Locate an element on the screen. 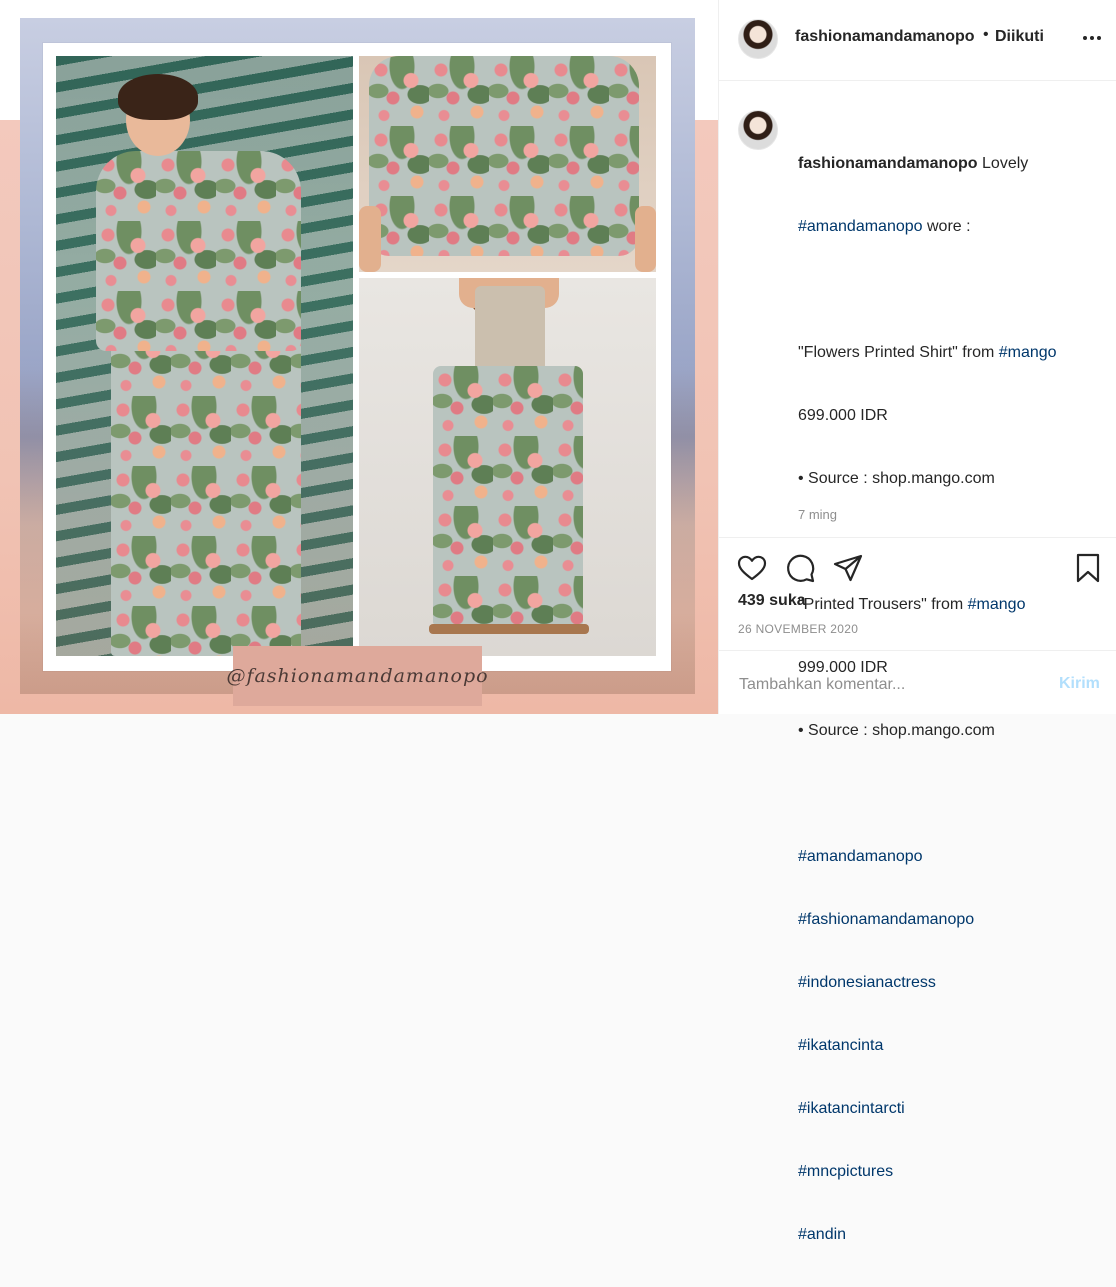  caption-line1: Lovely is located at coordinates (1003, 163).